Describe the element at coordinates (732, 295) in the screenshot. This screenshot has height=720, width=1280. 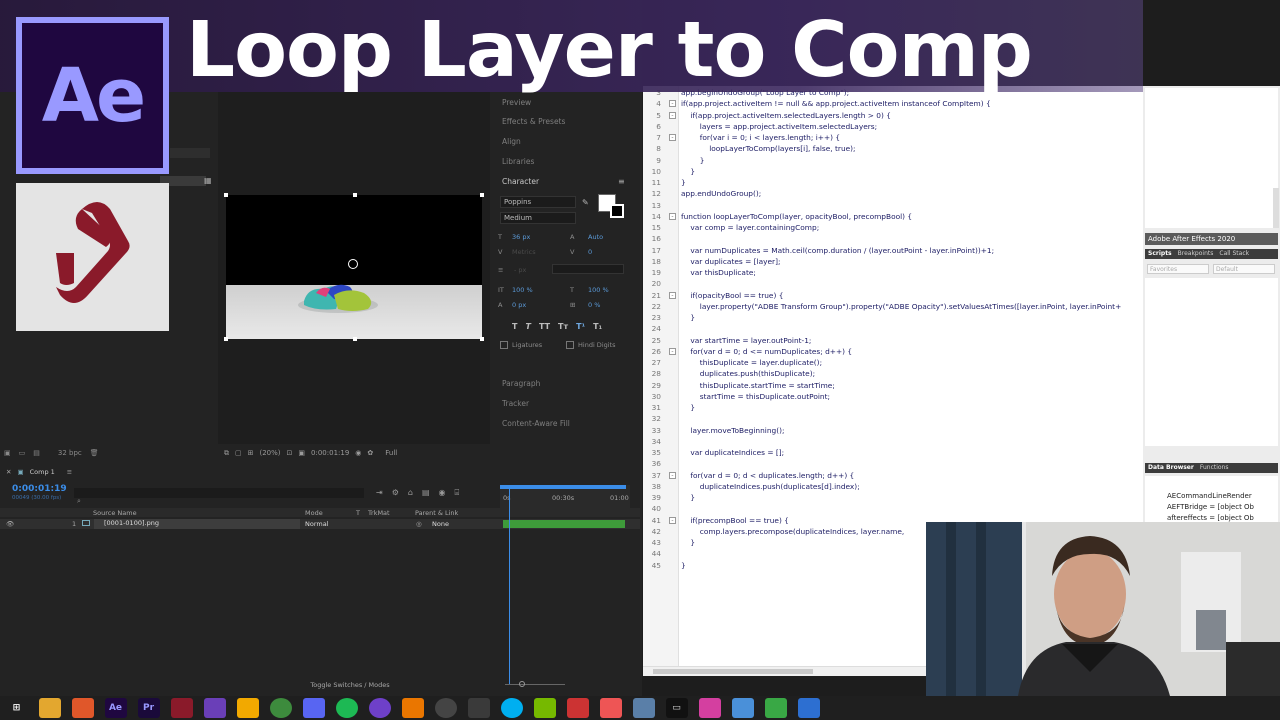
I see `code-line: if(opacityBool == true) {` at that location.